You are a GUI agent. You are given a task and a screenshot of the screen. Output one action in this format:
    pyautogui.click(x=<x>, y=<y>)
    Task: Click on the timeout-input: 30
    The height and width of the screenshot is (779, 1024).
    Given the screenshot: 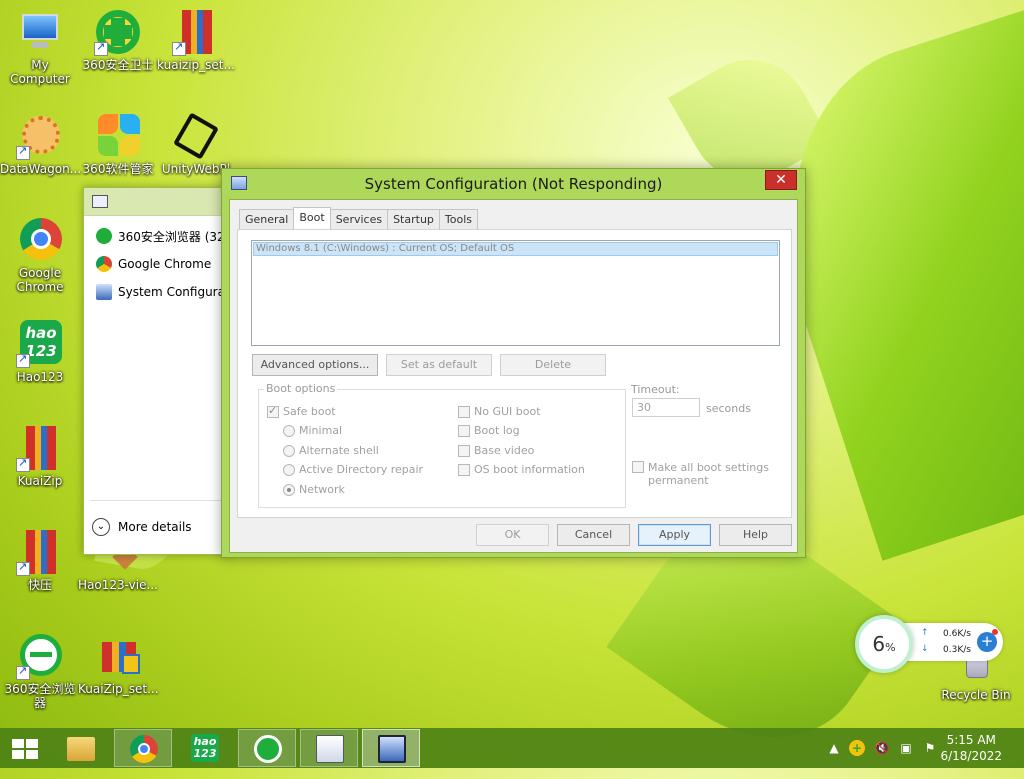 What is the action you would take?
    pyautogui.click(x=666, y=407)
    